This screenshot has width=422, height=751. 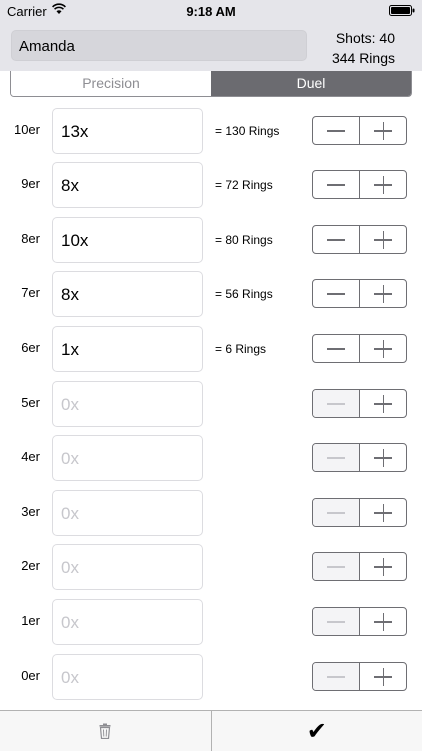 I want to click on rings-total: 344 Rings, so click(x=363, y=58).